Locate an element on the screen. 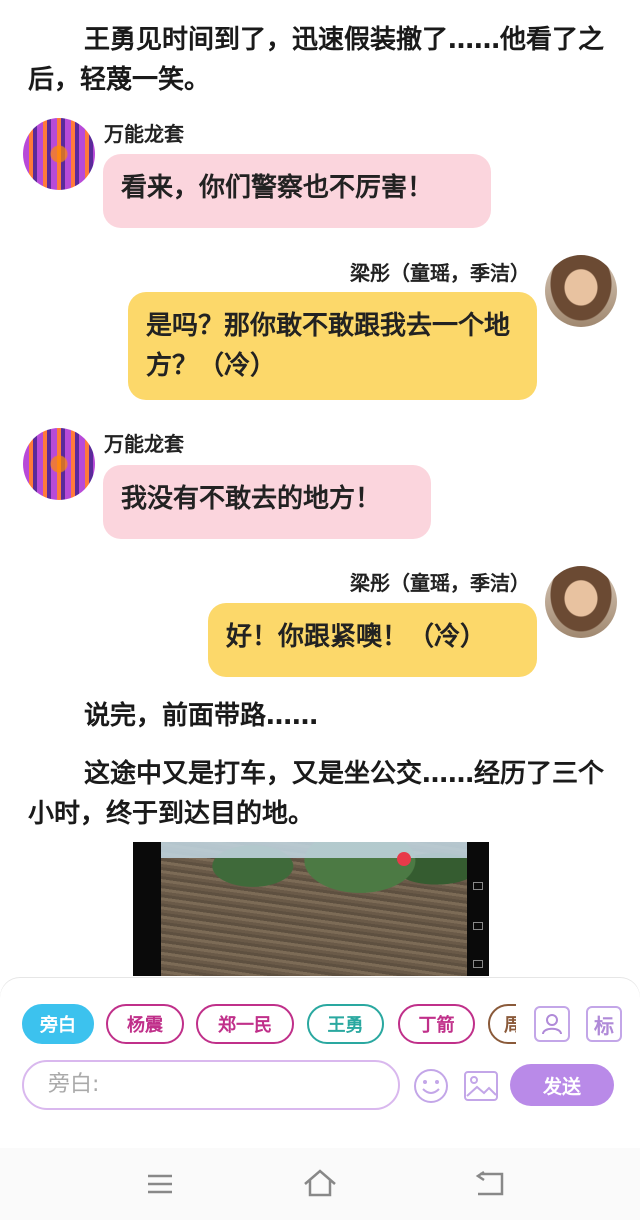  menu-icon is located at coordinates (160, 1184).